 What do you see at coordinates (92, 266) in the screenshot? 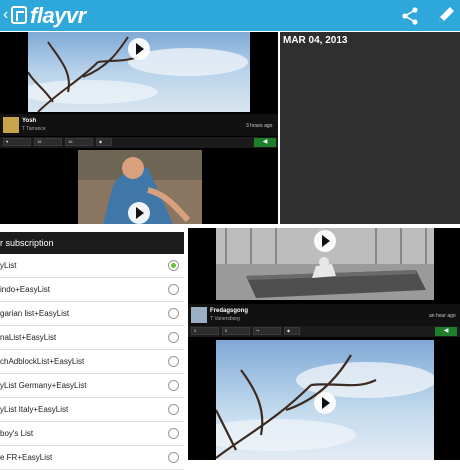
I see `subscription-item: yList` at bounding box center [92, 266].